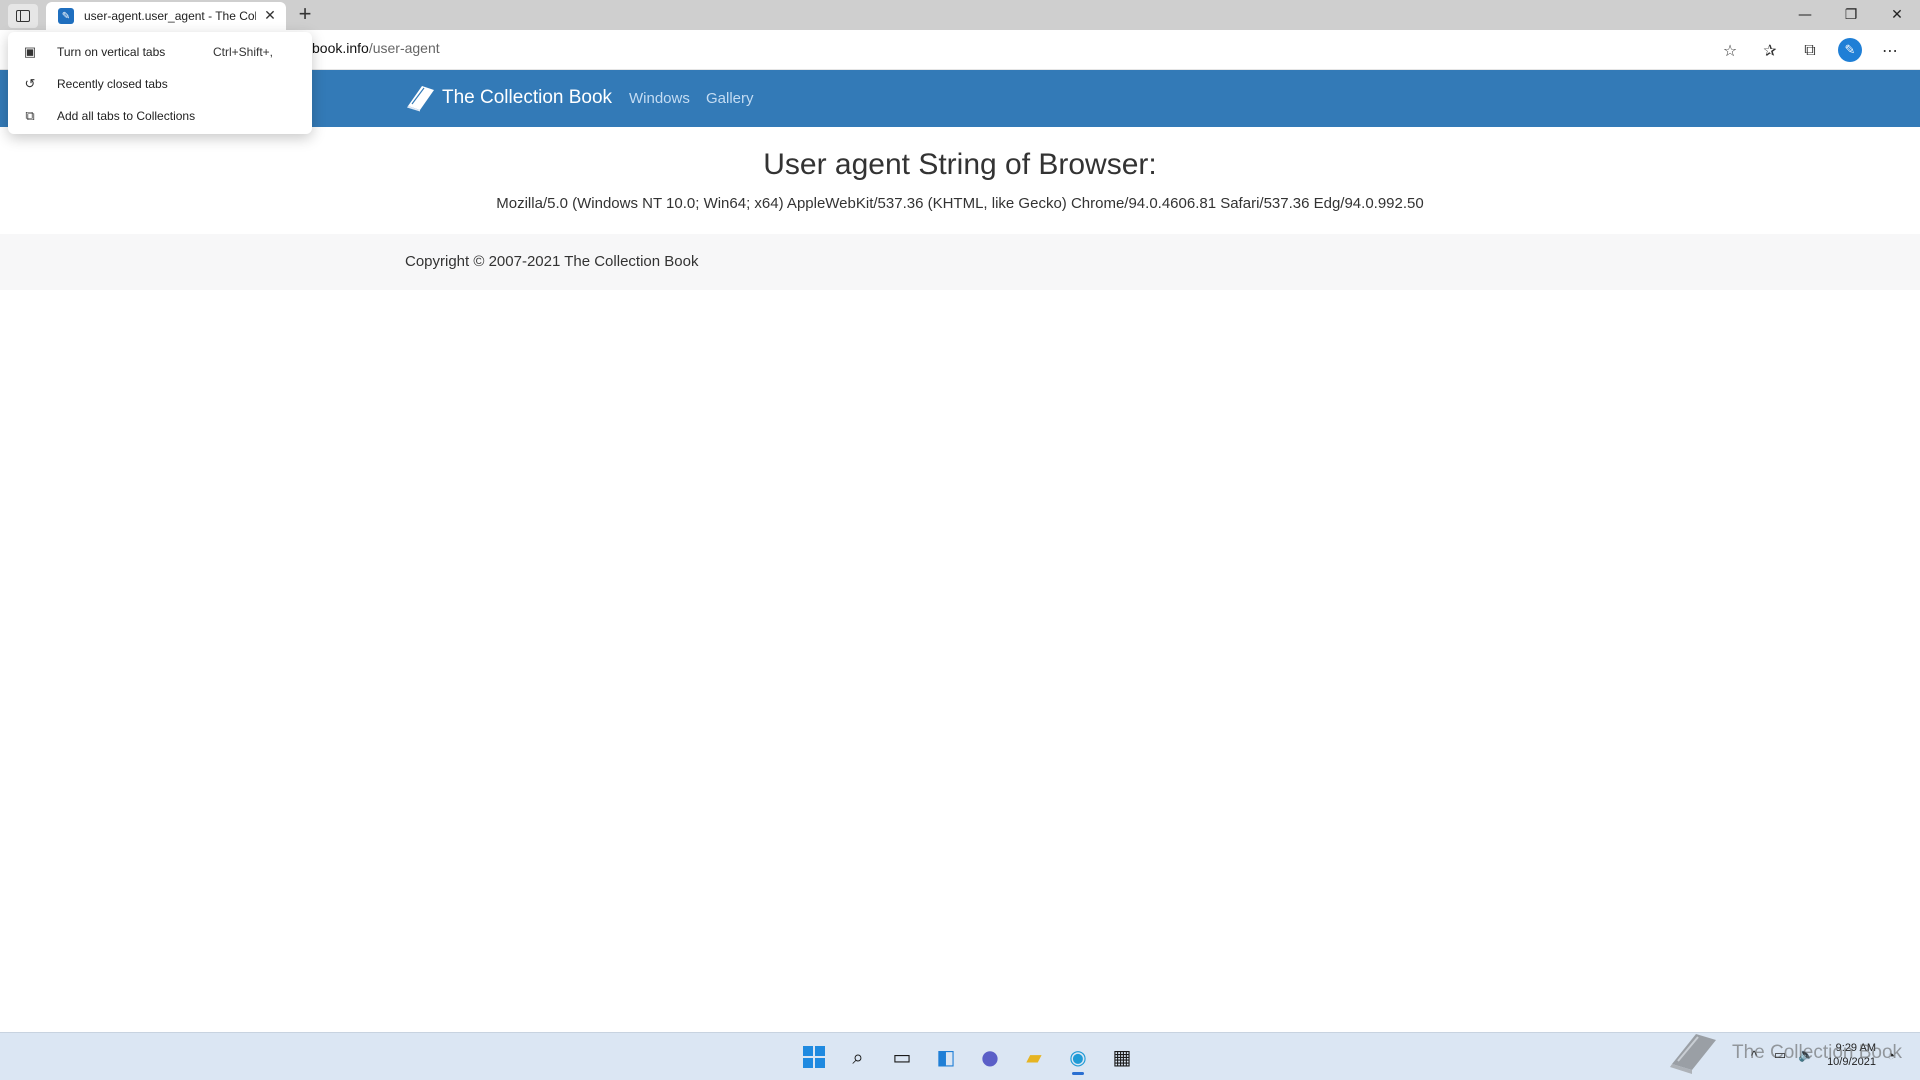 The width and height of the screenshot is (1920, 1080). What do you see at coordinates (1890, 50) in the screenshot?
I see `settings-more-icon: ⋯` at bounding box center [1890, 50].